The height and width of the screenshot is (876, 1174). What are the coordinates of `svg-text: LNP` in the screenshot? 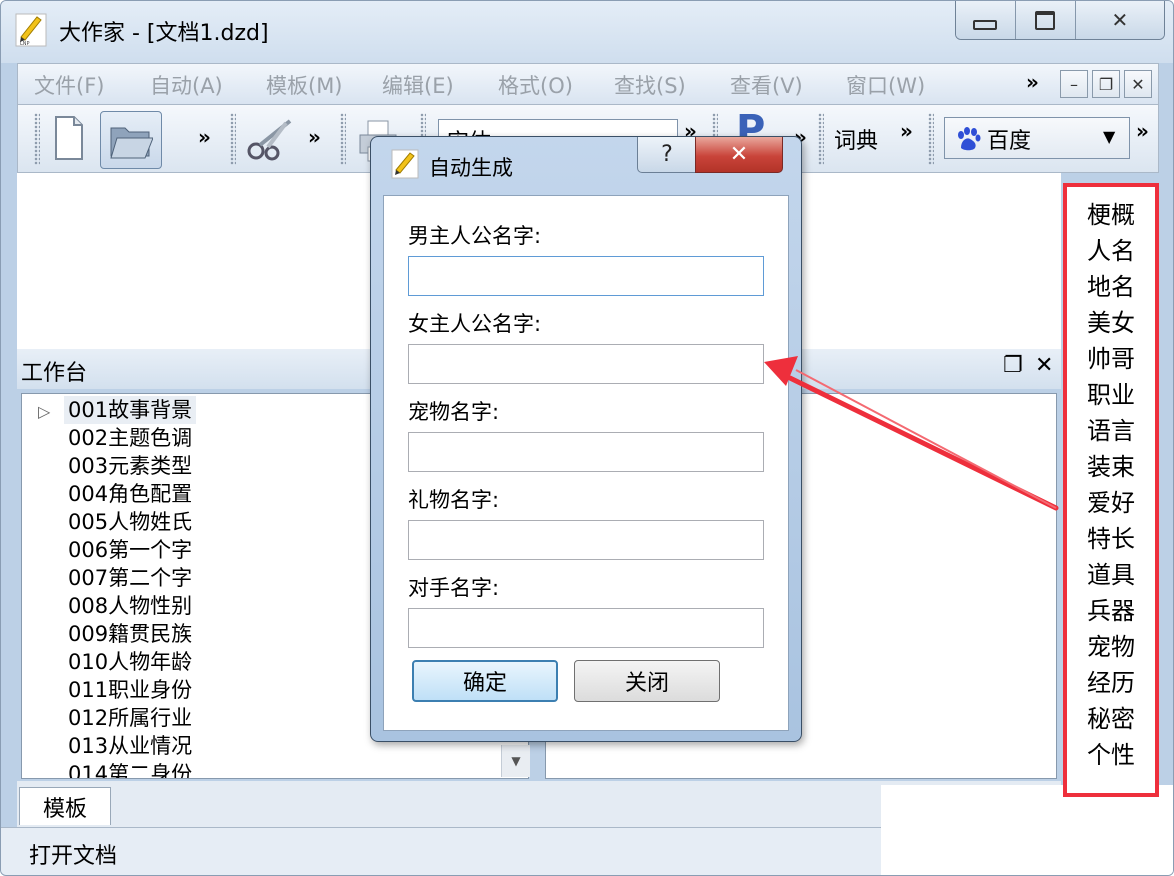 It's located at (25, 44).